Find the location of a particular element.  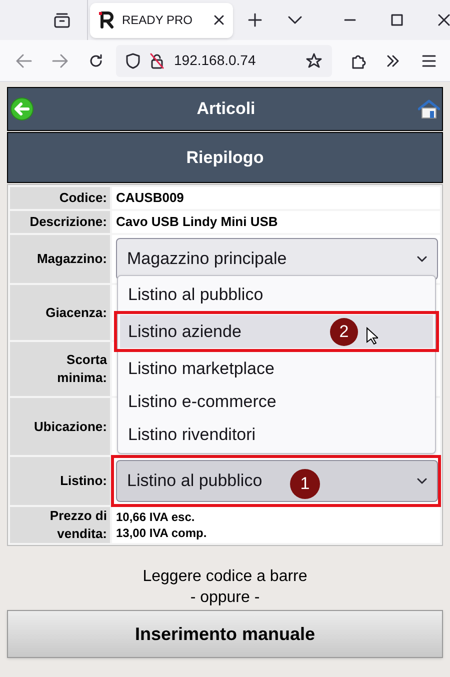

address-bar: 192.168.0.74 is located at coordinates (224, 60).